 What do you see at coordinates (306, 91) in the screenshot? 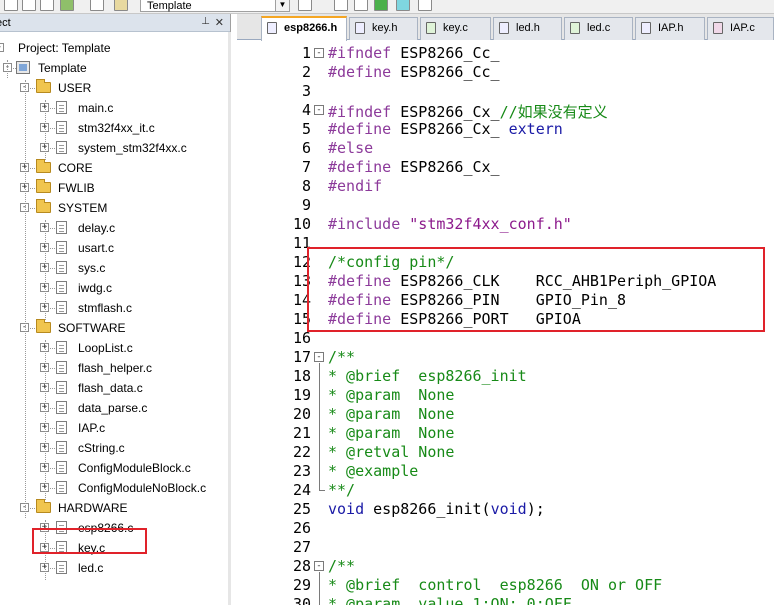
I see `line-number: 3` at bounding box center [306, 91].